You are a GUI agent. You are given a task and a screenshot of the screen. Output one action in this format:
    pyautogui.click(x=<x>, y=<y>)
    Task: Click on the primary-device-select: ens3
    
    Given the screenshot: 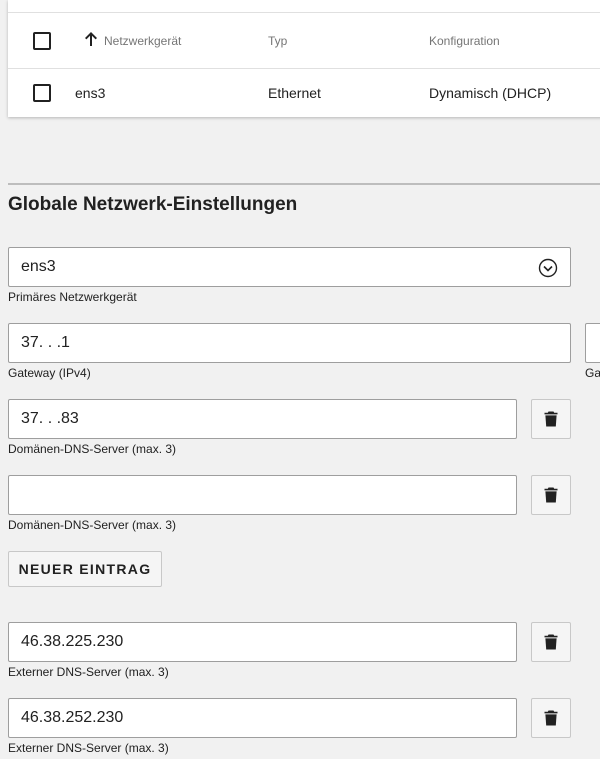 What is the action you would take?
    pyautogui.click(x=289, y=267)
    